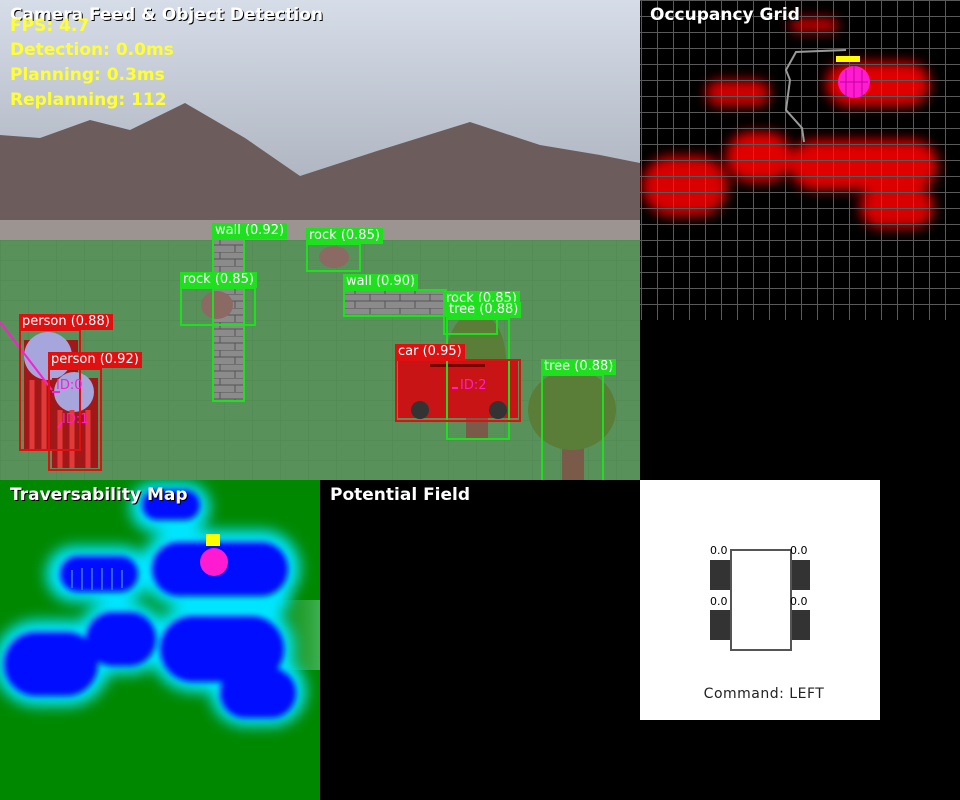  Describe the element at coordinates (50, 26) in the screenshot. I see `fps-readout: FPS: 4.7` at that location.